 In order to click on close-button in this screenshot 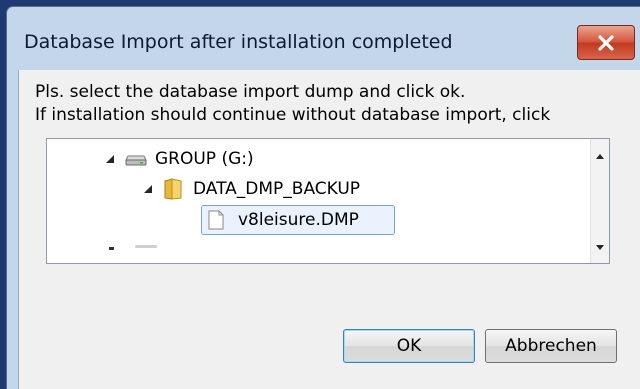, I will do `click(606, 42)`.